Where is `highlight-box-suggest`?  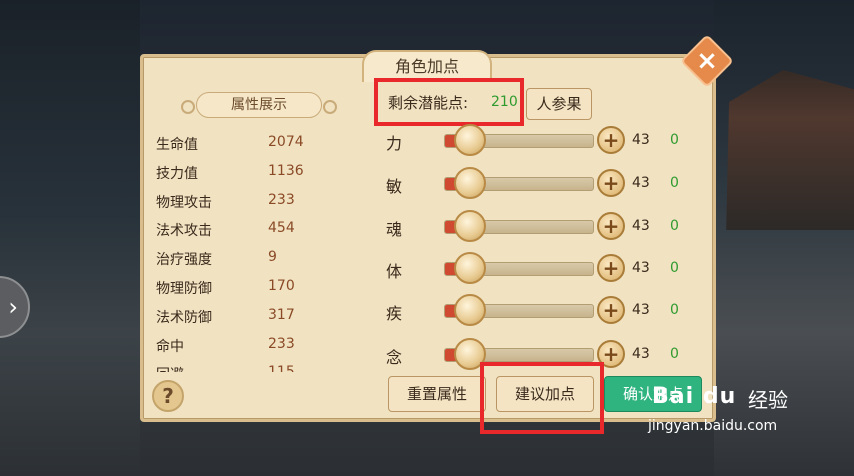 highlight-box-suggest is located at coordinates (542, 398).